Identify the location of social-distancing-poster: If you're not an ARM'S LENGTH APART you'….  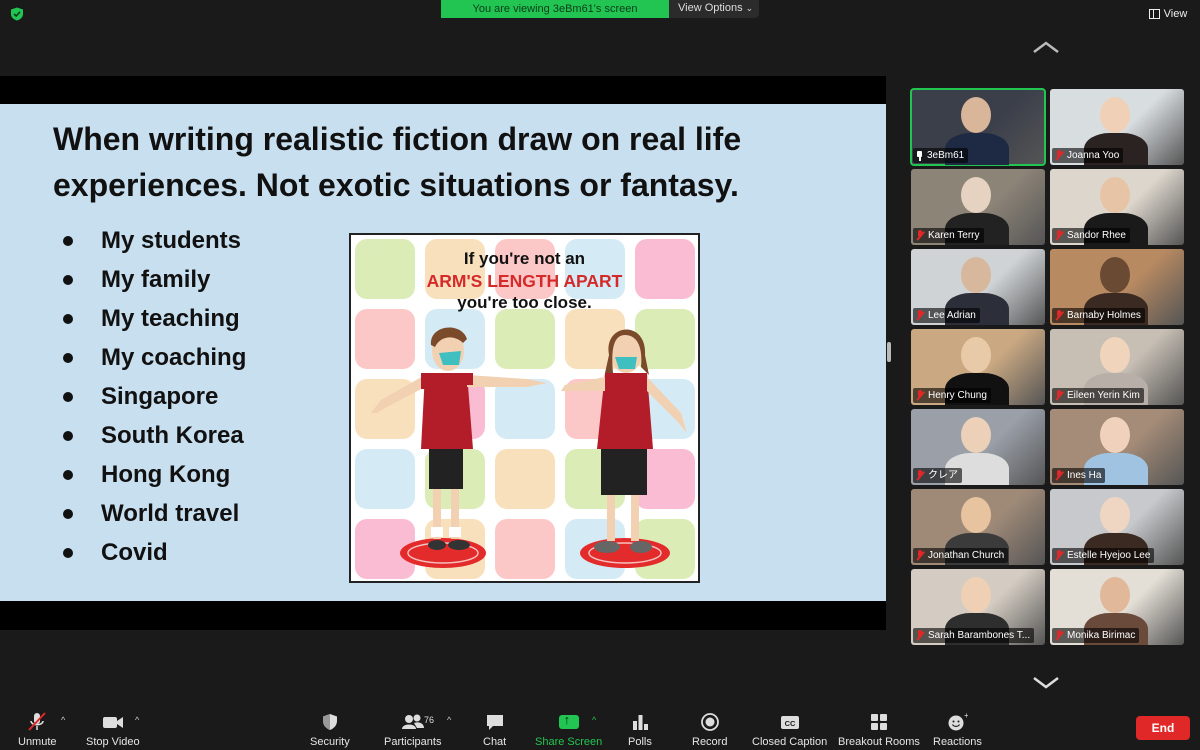
(524, 408).